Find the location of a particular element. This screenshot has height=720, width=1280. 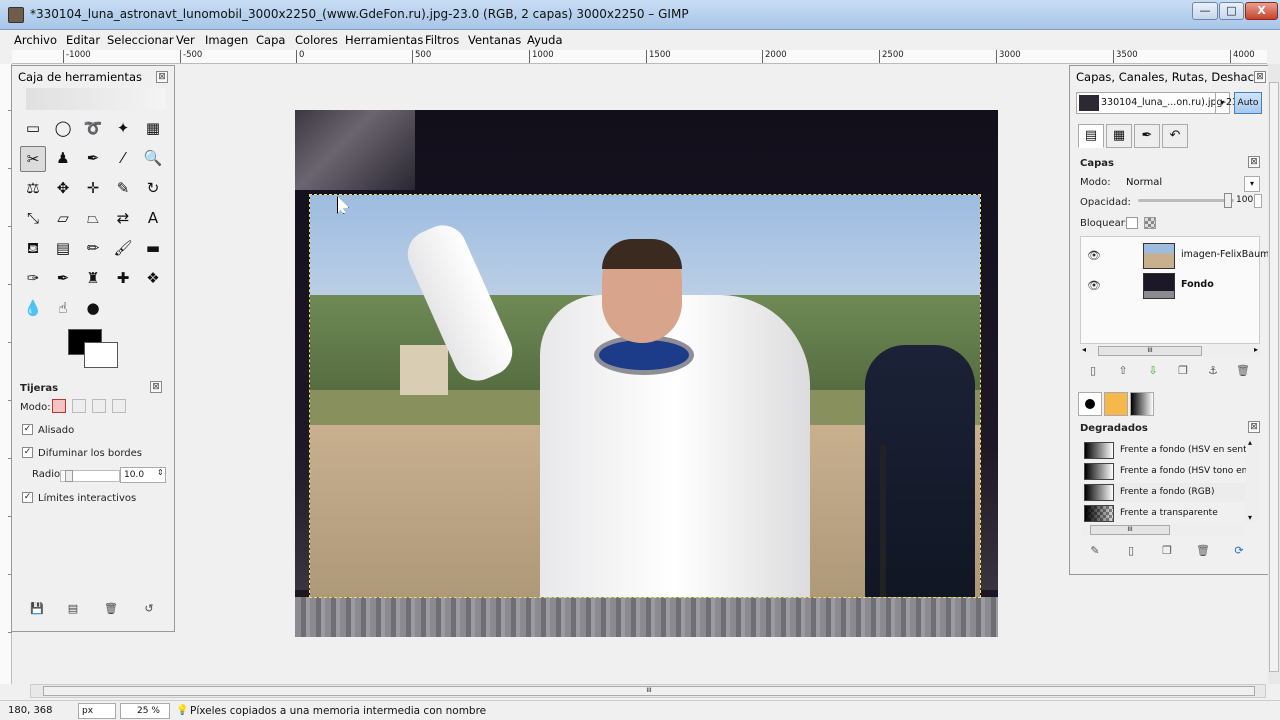

scale-icon: ⤡ is located at coordinates (33, 219).